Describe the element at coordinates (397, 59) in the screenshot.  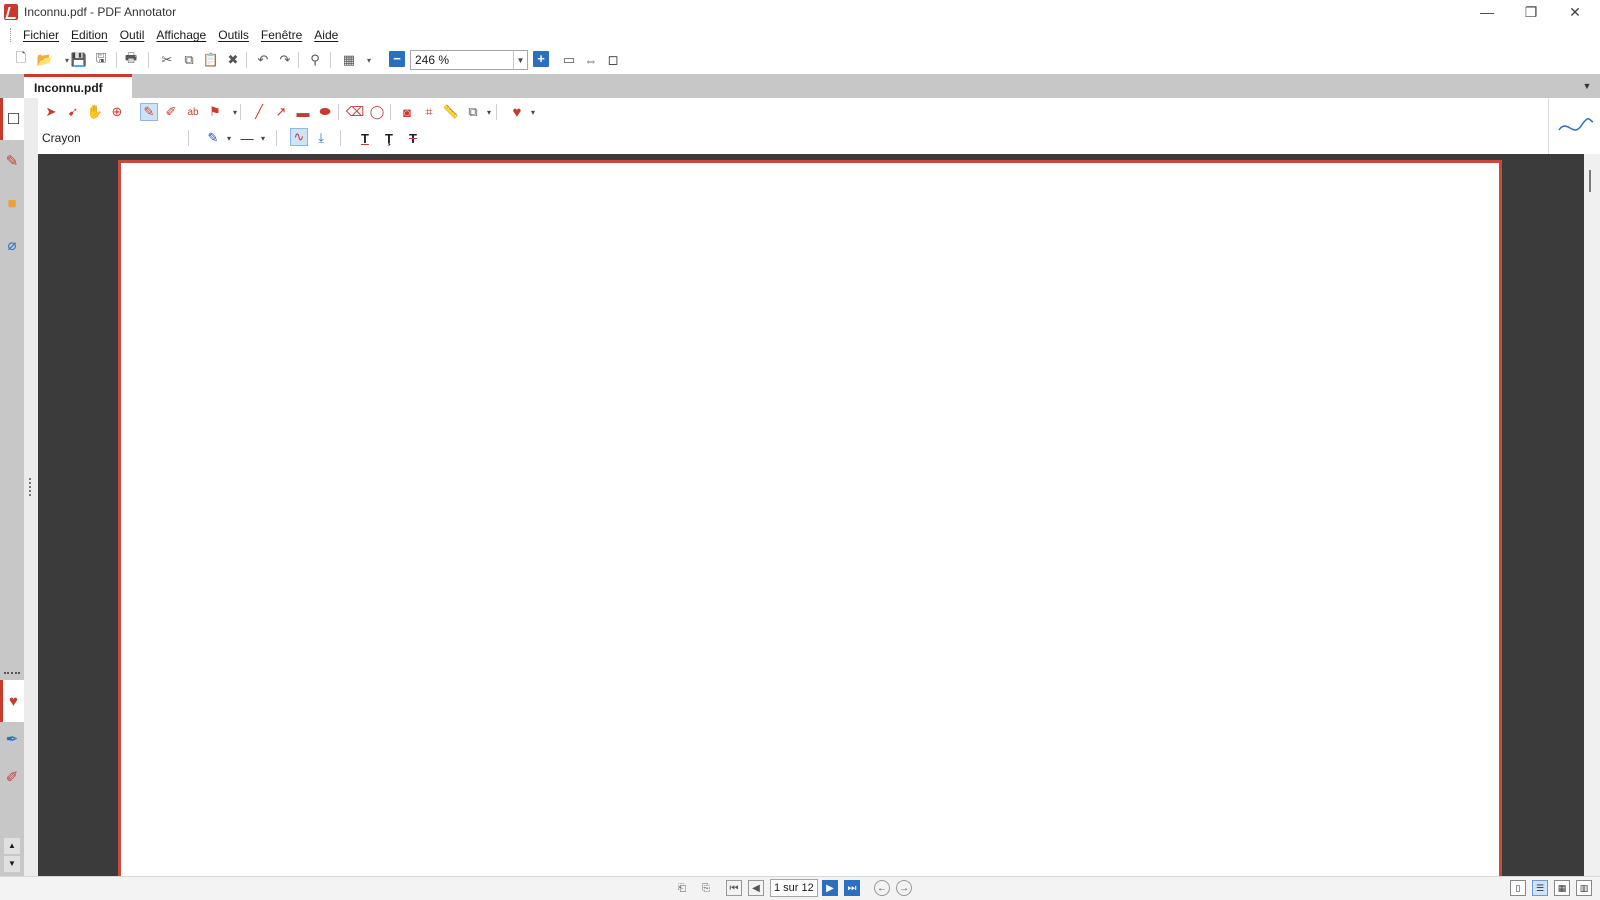
I see `zoom-out-button: −` at that location.